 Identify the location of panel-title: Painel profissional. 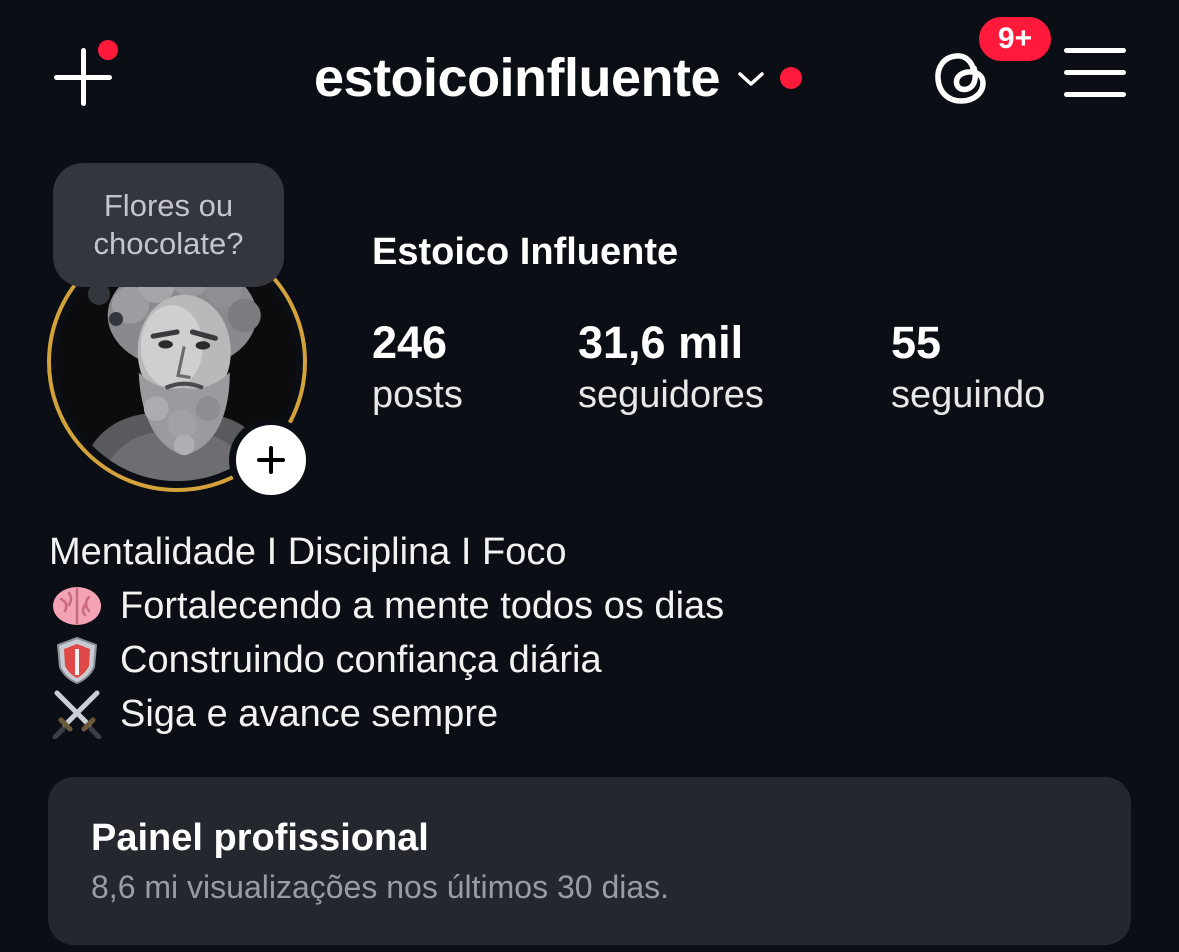
(260, 838).